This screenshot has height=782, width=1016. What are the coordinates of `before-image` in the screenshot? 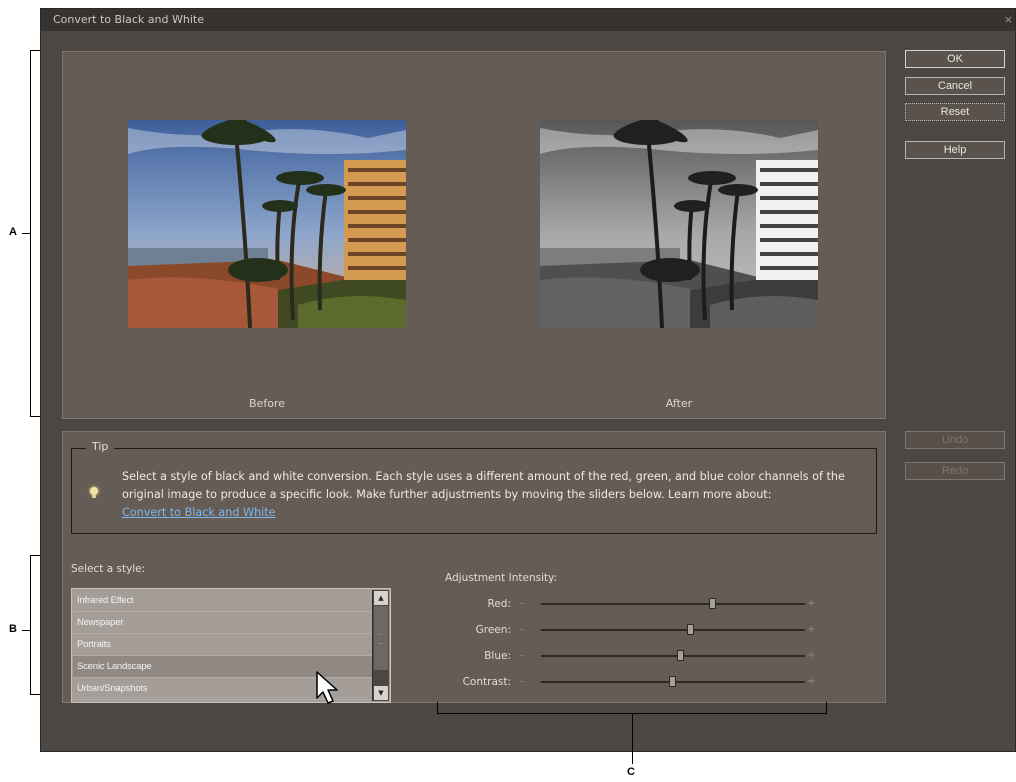 It's located at (267, 224).